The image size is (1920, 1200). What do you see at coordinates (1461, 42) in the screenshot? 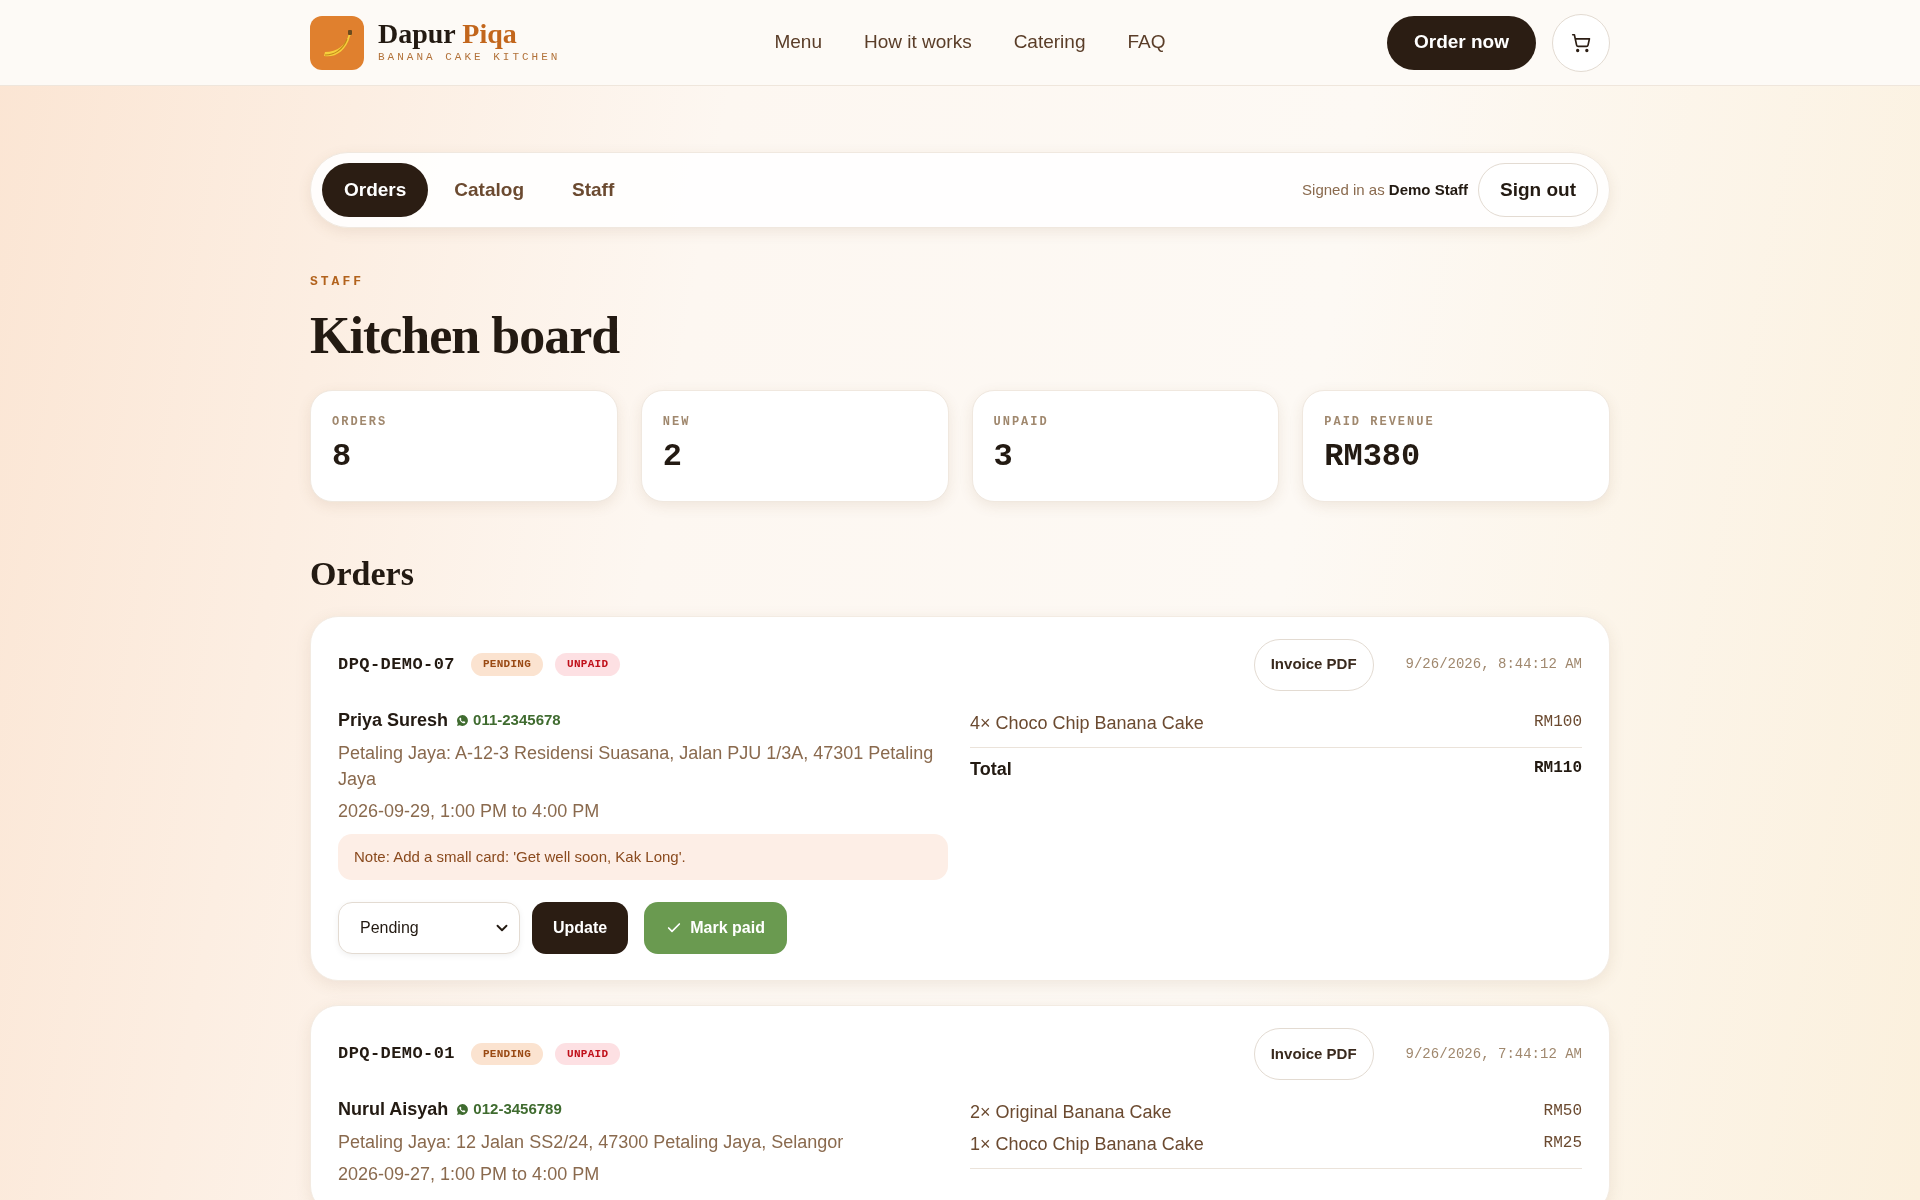
I see `order-now-button: Order now` at bounding box center [1461, 42].